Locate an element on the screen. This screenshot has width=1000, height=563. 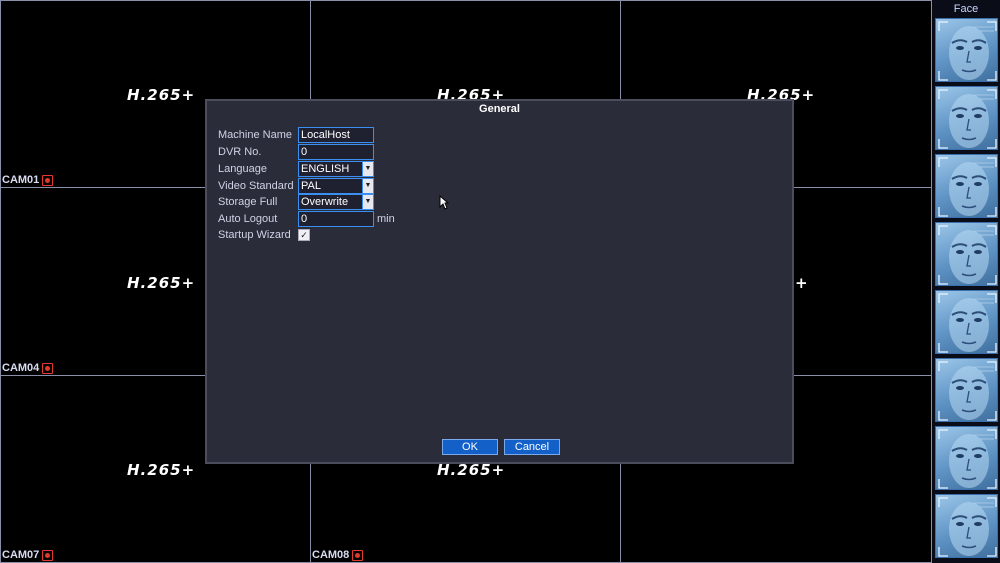
video-standard-select: PAL ▼ is located at coordinates (336, 186).